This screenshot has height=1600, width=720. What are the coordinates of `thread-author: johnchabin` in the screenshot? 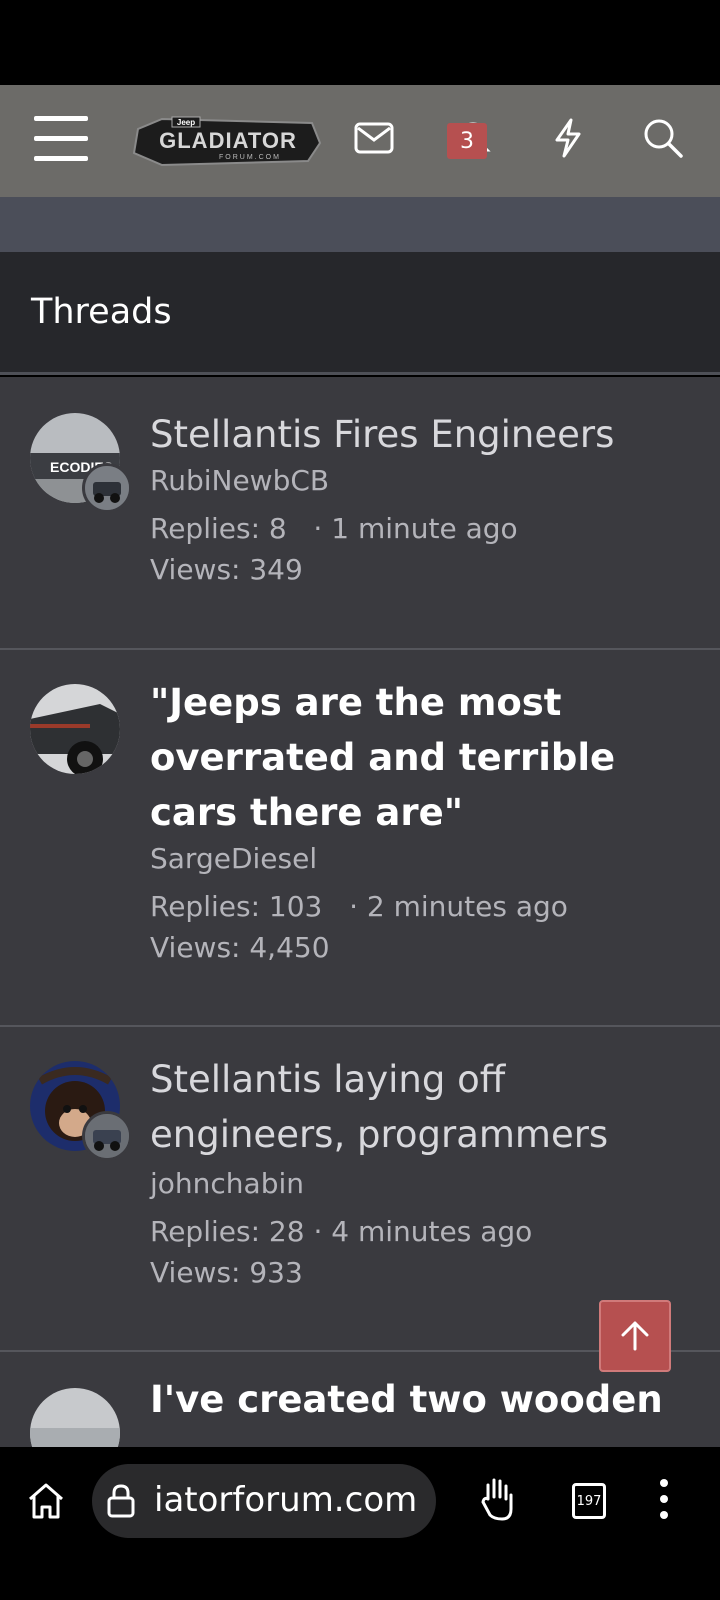 It's located at (227, 1183).